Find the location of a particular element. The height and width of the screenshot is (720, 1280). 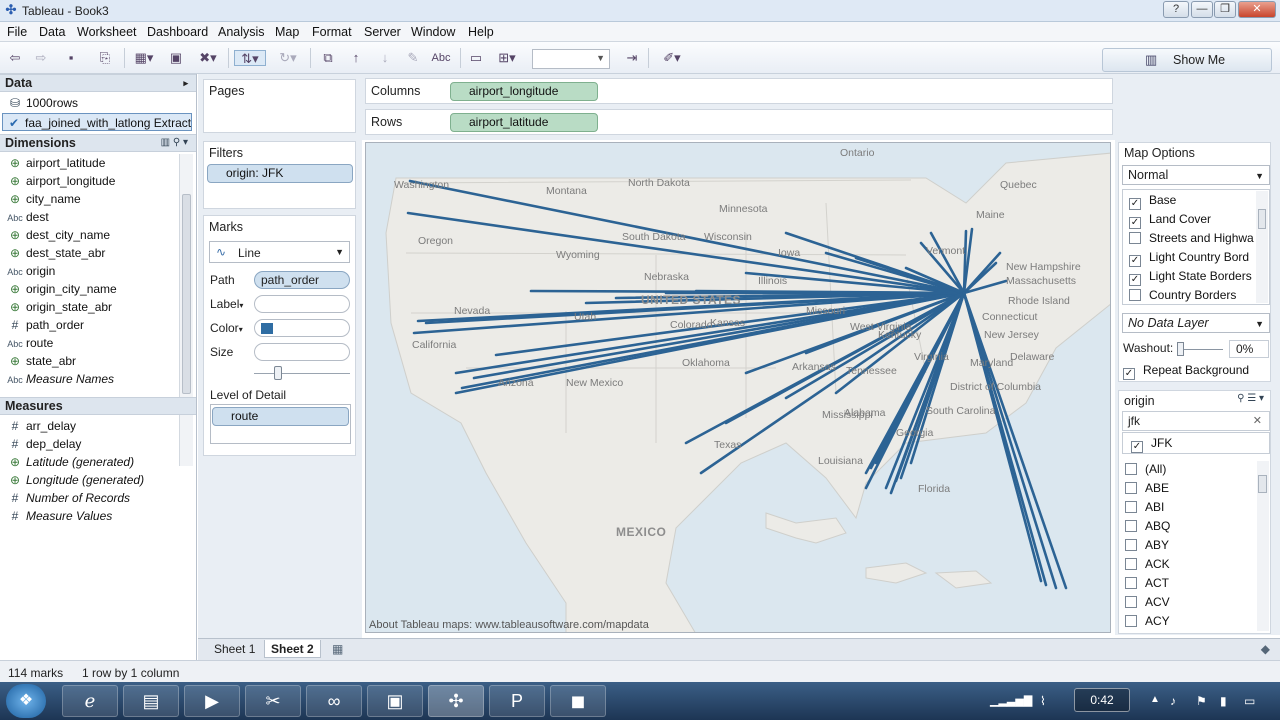

menu-data: Data is located at coordinates (52, 32).